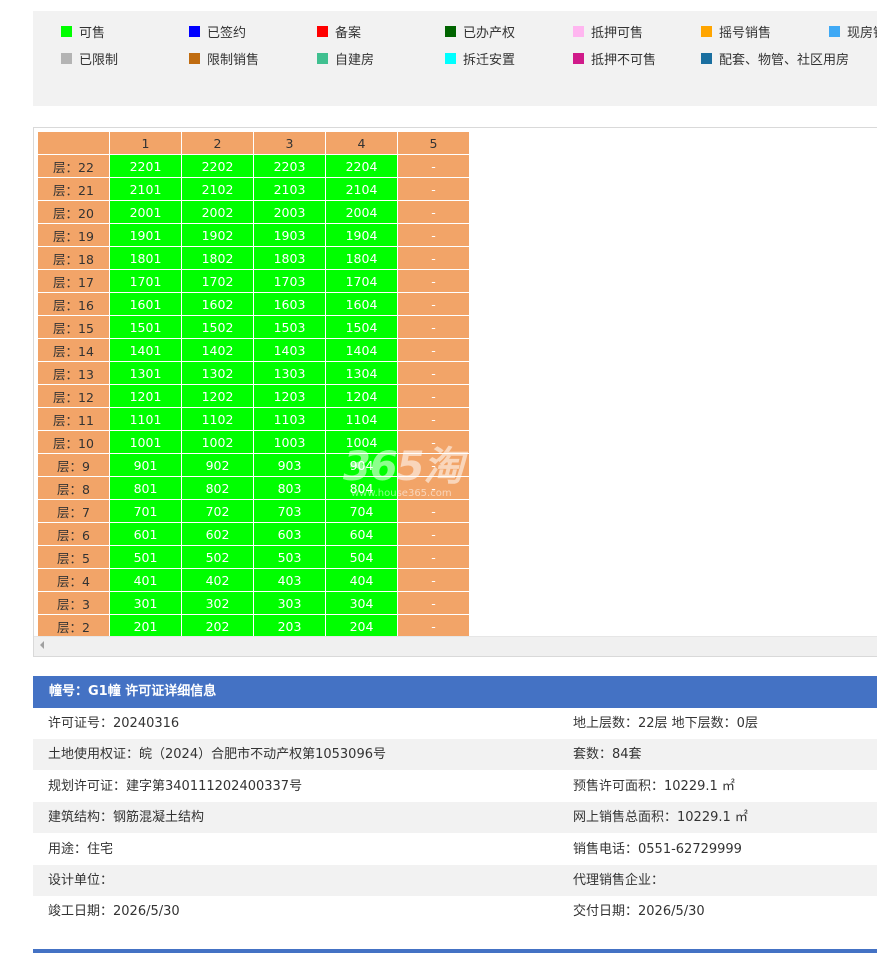  I want to click on unit-cell: 801, so click(145, 488).